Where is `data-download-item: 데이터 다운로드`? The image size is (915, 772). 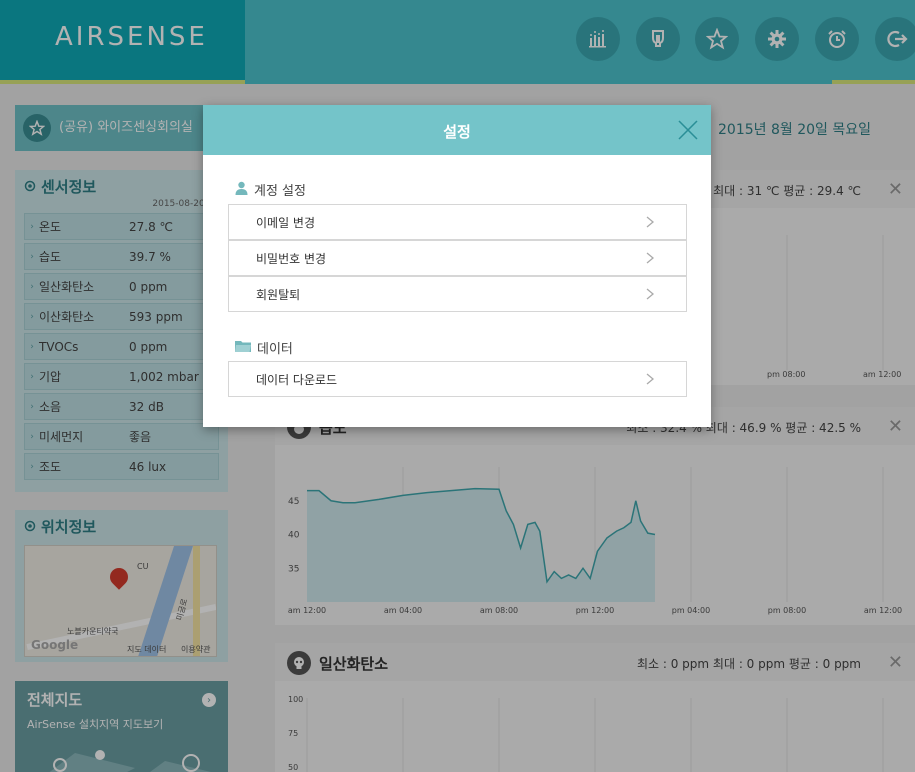
data-download-item: 데이터 다운로드 is located at coordinates (457, 379).